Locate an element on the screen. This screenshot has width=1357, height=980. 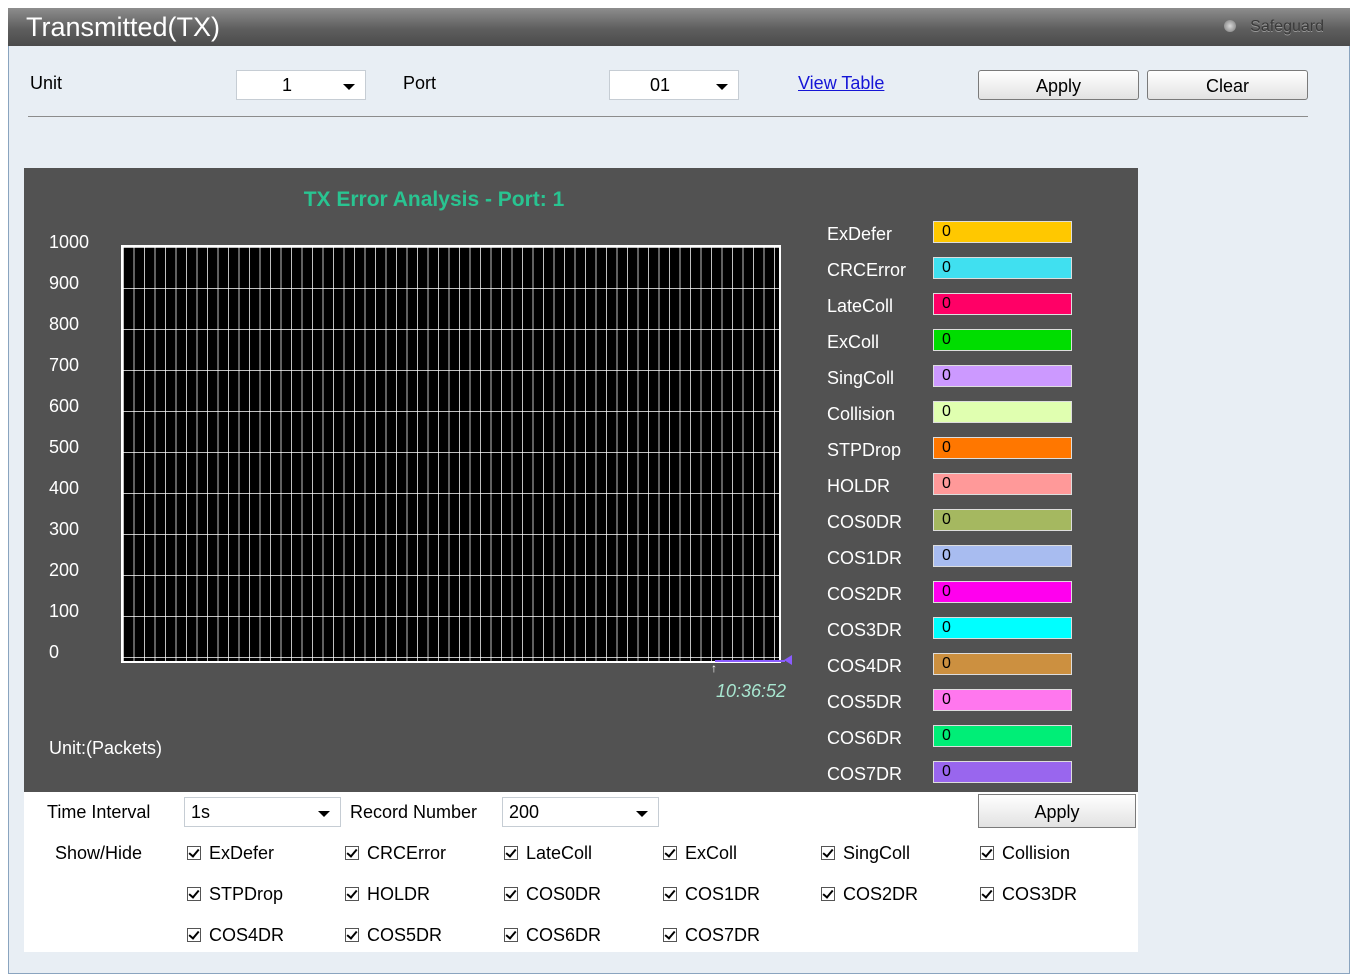
record-number-value: 200 is located at coordinates (524, 812).